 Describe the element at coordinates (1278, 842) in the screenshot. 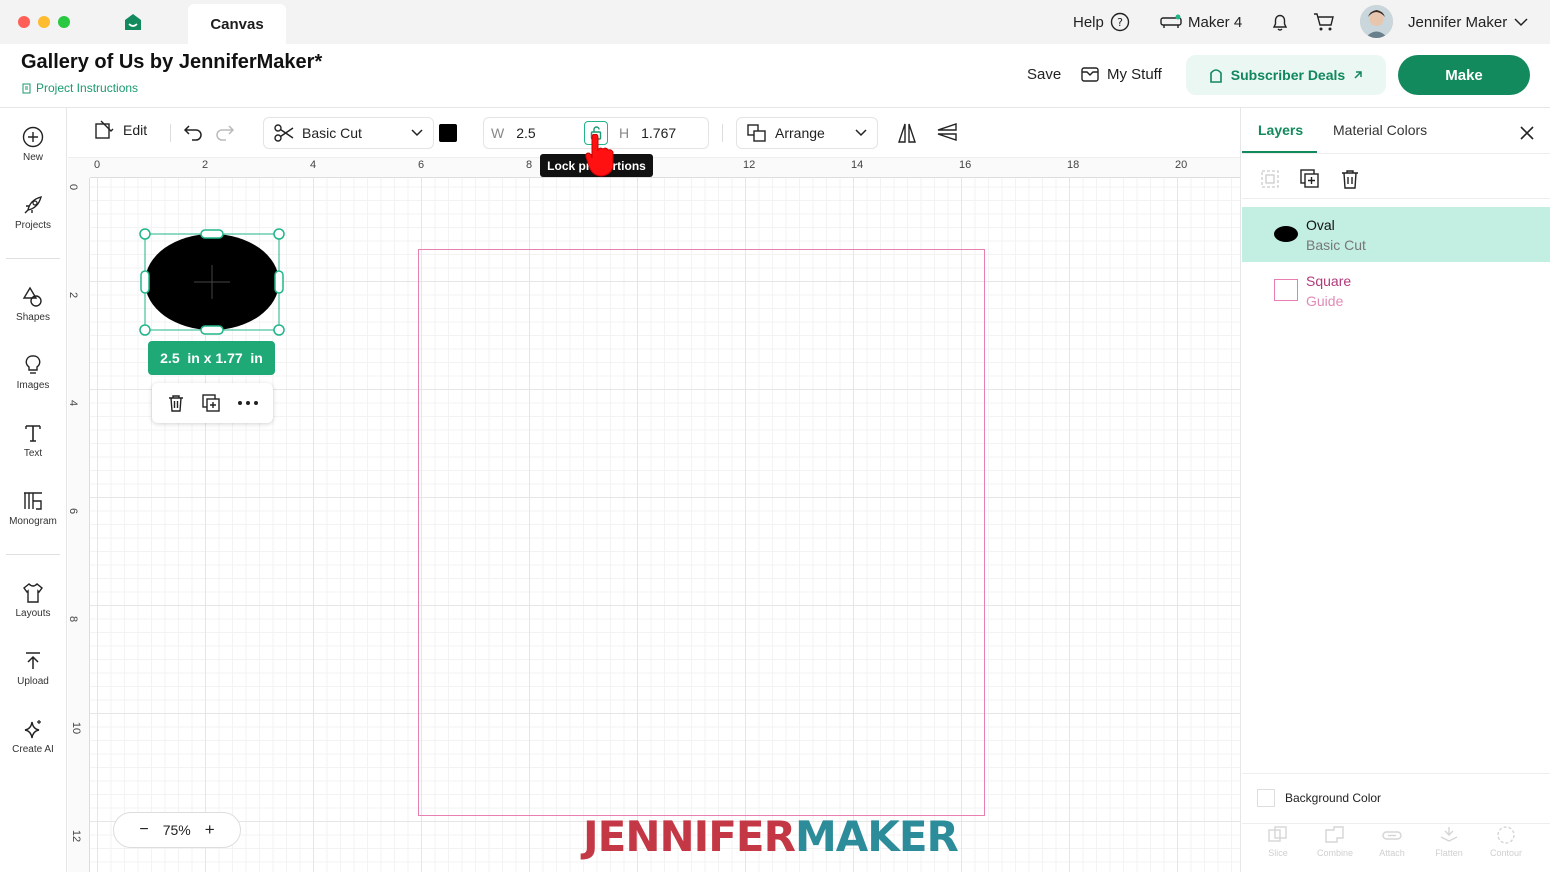

I see `slice-button: Slice` at that location.